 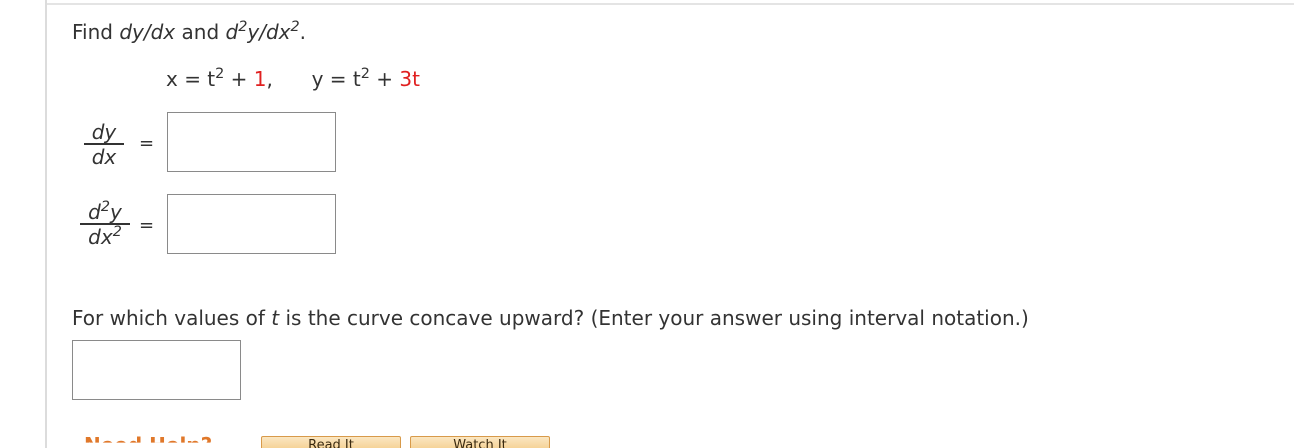 I want to click on x-plus: +, so click(x=239, y=79).